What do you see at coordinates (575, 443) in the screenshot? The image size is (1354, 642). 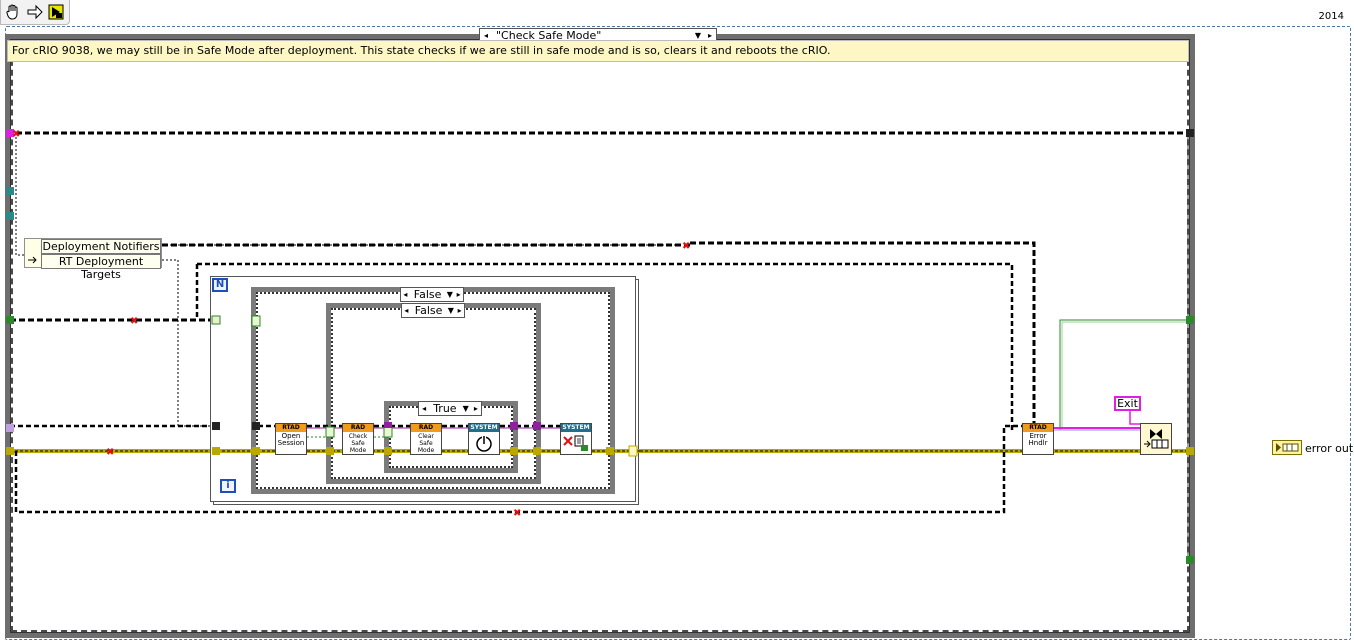 I see `close-session-icon` at bounding box center [575, 443].